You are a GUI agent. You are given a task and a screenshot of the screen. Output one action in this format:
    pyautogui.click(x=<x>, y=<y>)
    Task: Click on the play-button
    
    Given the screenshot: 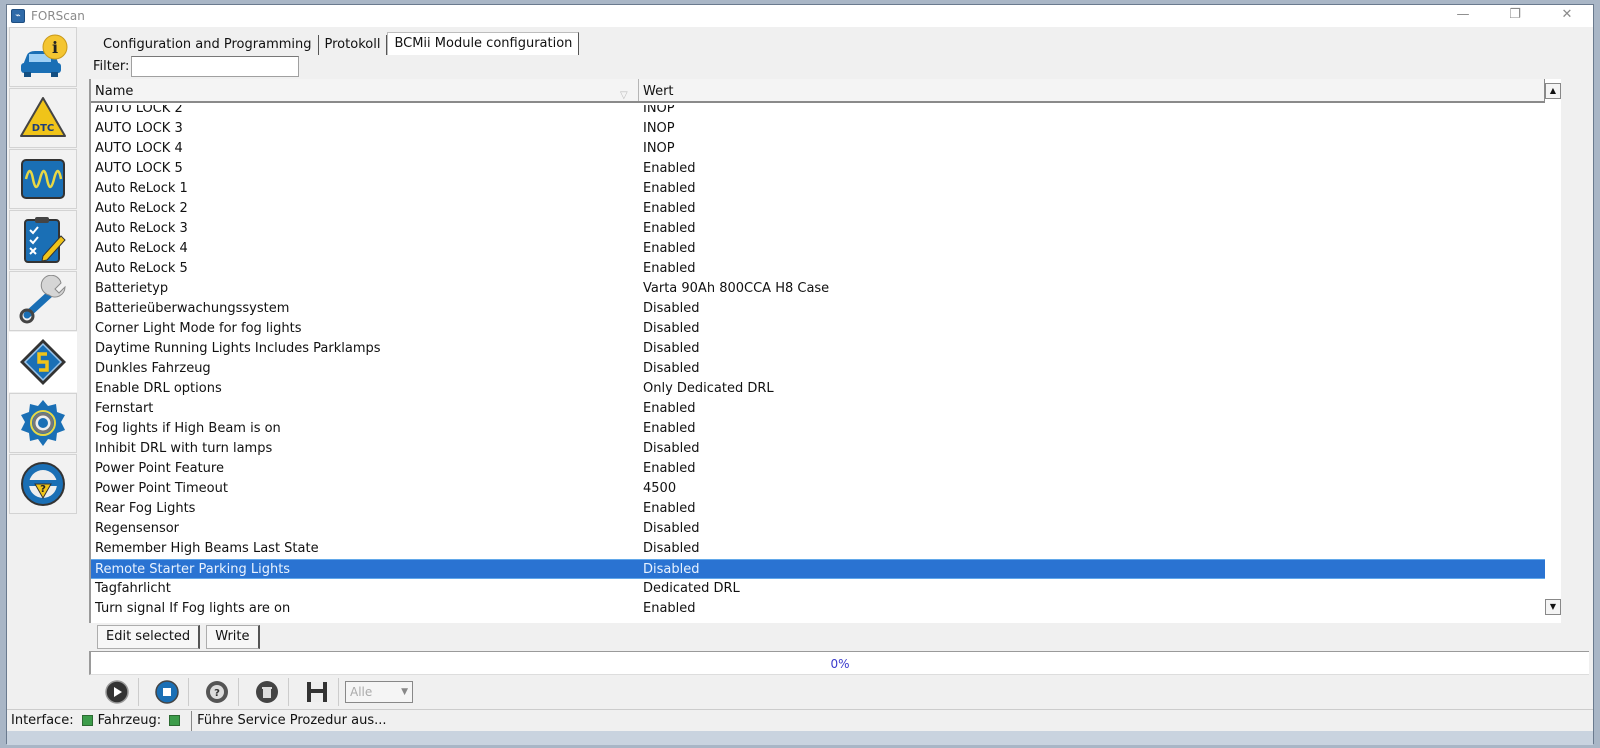 What is the action you would take?
    pyautogui.click(x=117, y=692)
    